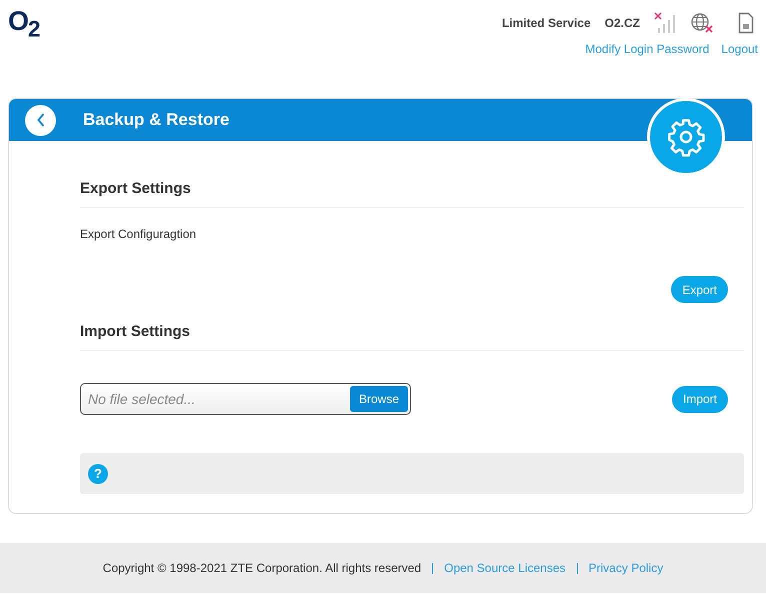  Describe the element at coordinates (622, 23) in the screenshot. I see `network-name: O2.CZ` at that location.